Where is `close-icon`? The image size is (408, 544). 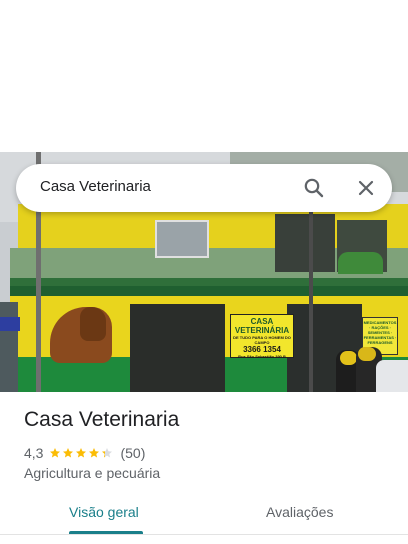 close-icon is located at coordinates (366, 188).